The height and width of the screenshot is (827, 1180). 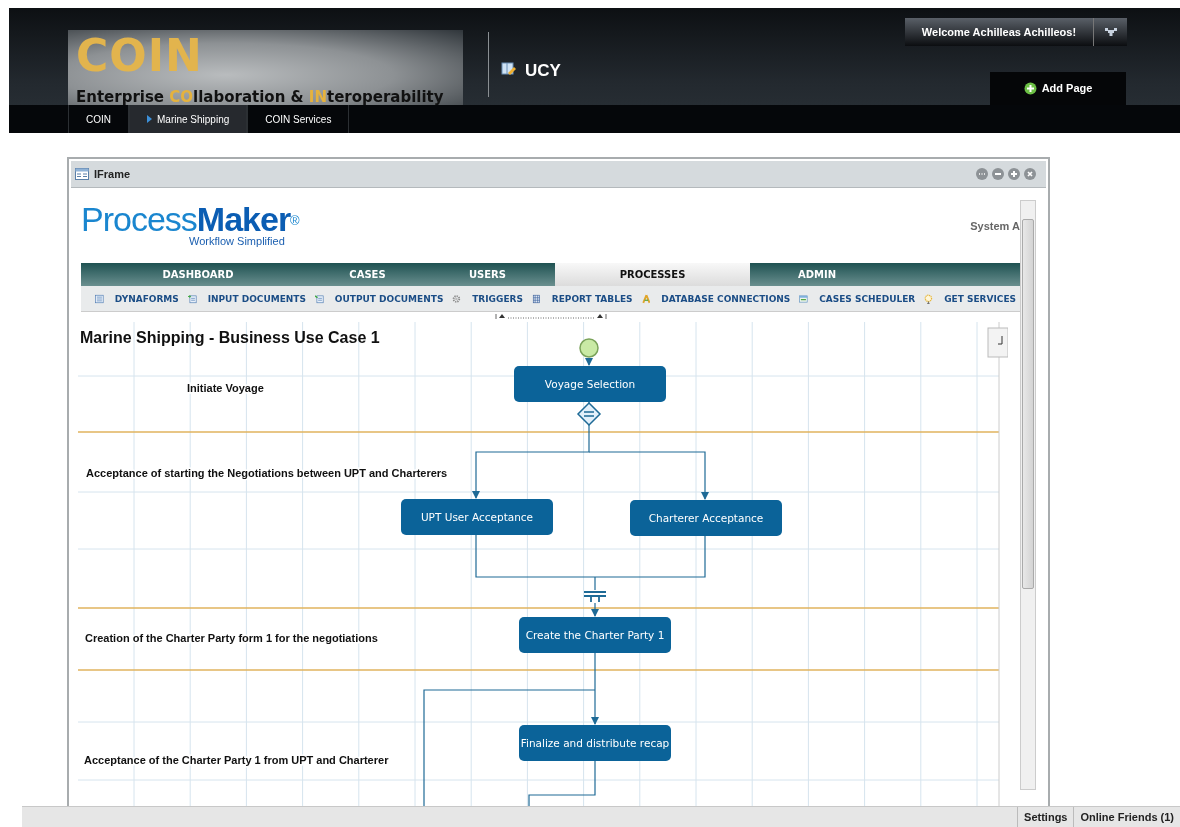 I want to click on nav-tab: PROCESSES, so click(x=652, y=274).